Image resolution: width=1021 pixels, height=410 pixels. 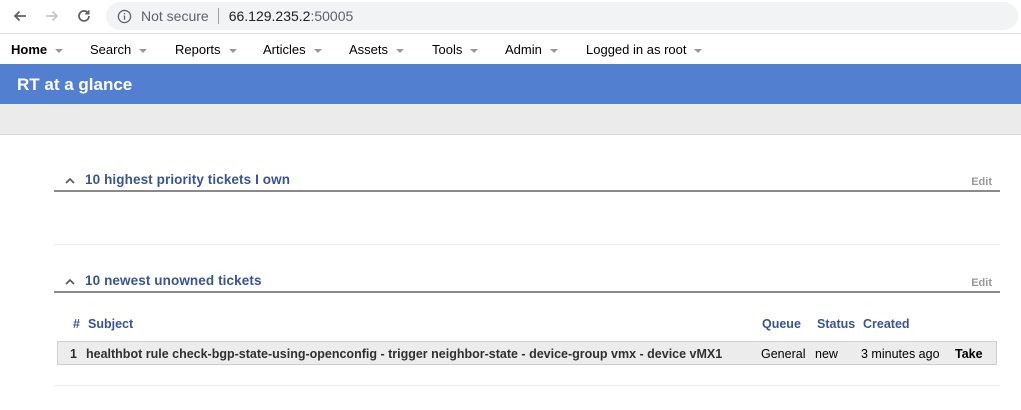 What do you see at coordinates (76, 324) in the screenshot?
I see `column-header-id: #` at bounding box center [76, 324].